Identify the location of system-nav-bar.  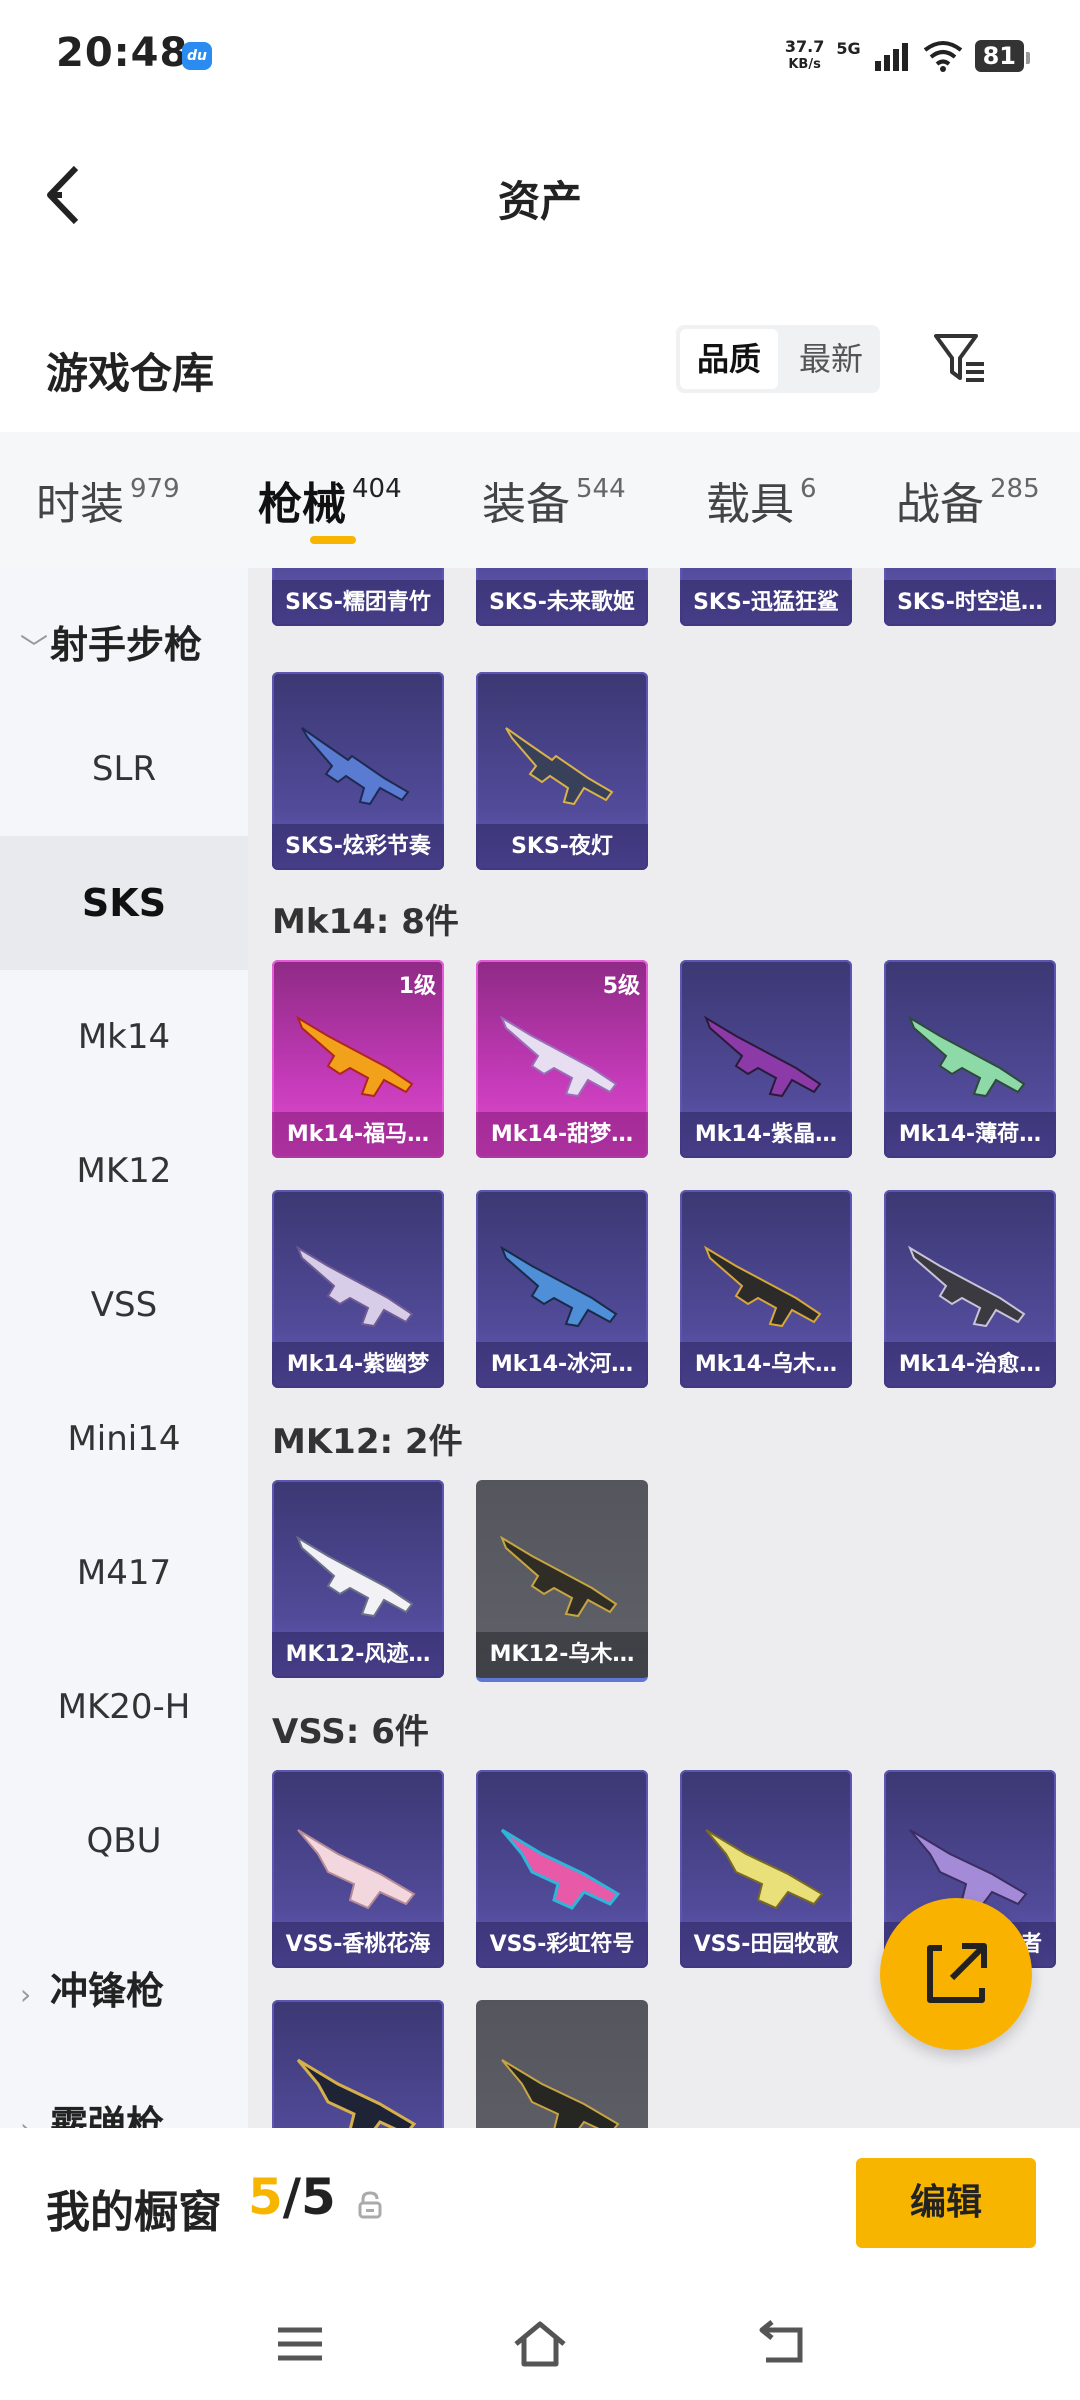
(540, 2339).